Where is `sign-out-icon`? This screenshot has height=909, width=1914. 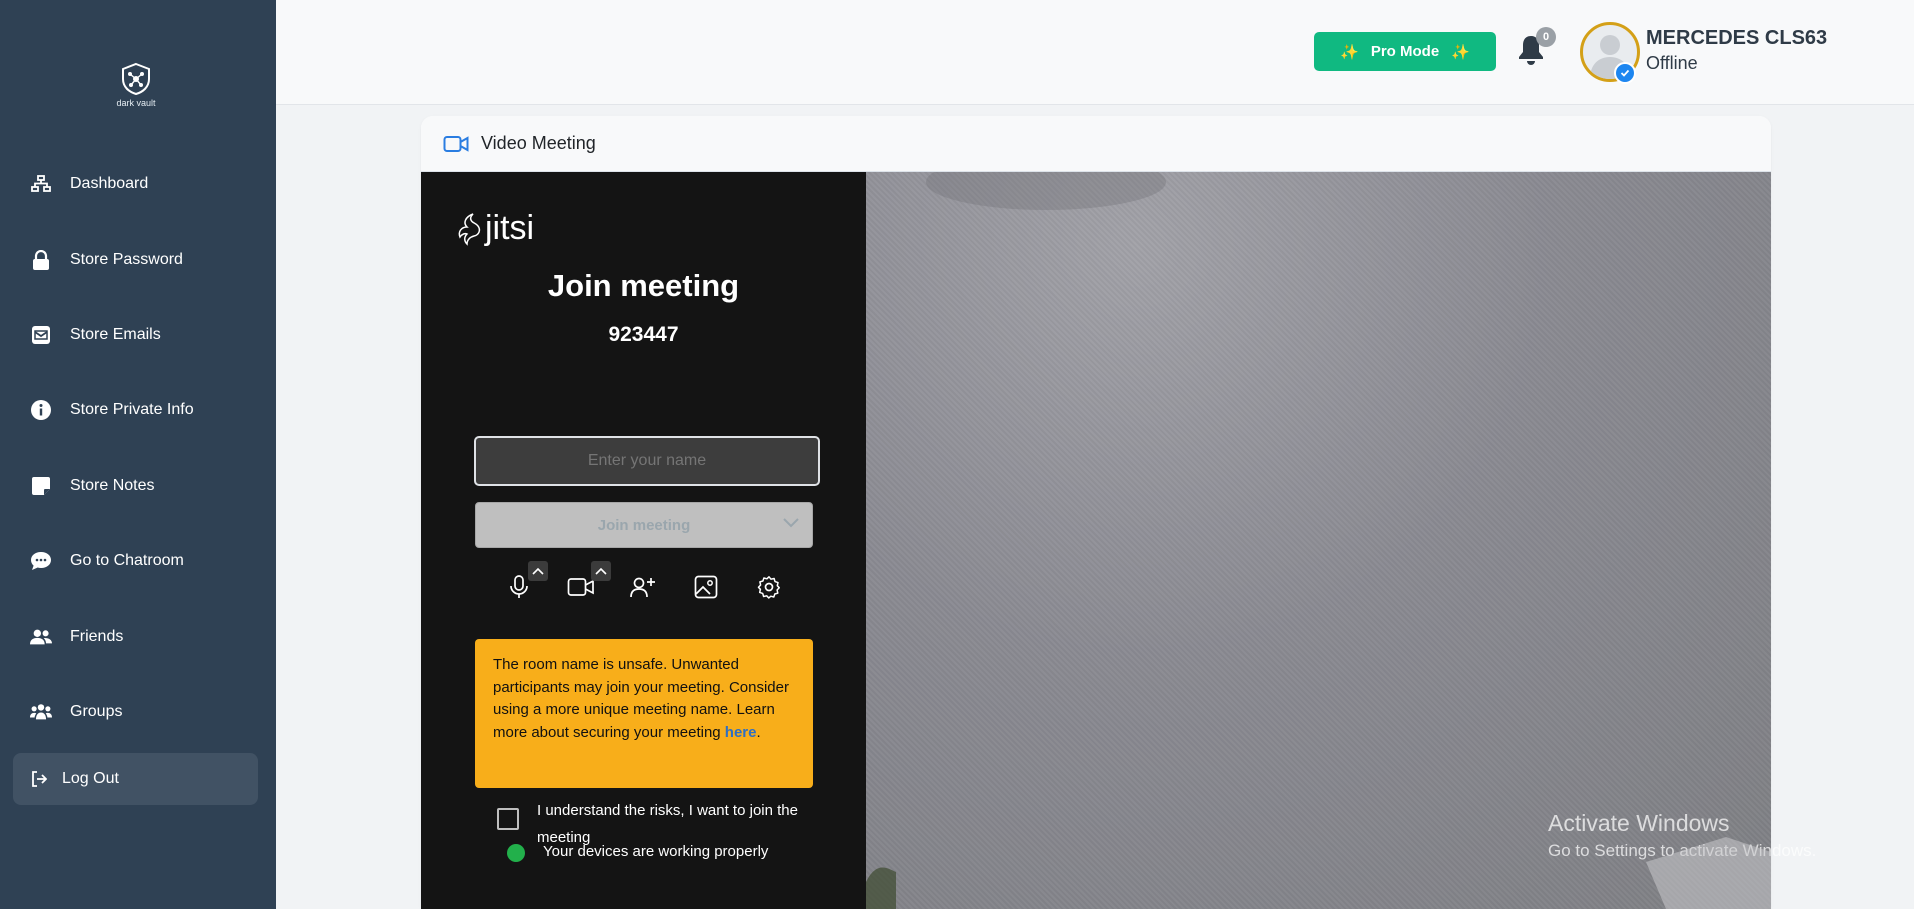
sign-out-icon is located at coordinates (39, 779).